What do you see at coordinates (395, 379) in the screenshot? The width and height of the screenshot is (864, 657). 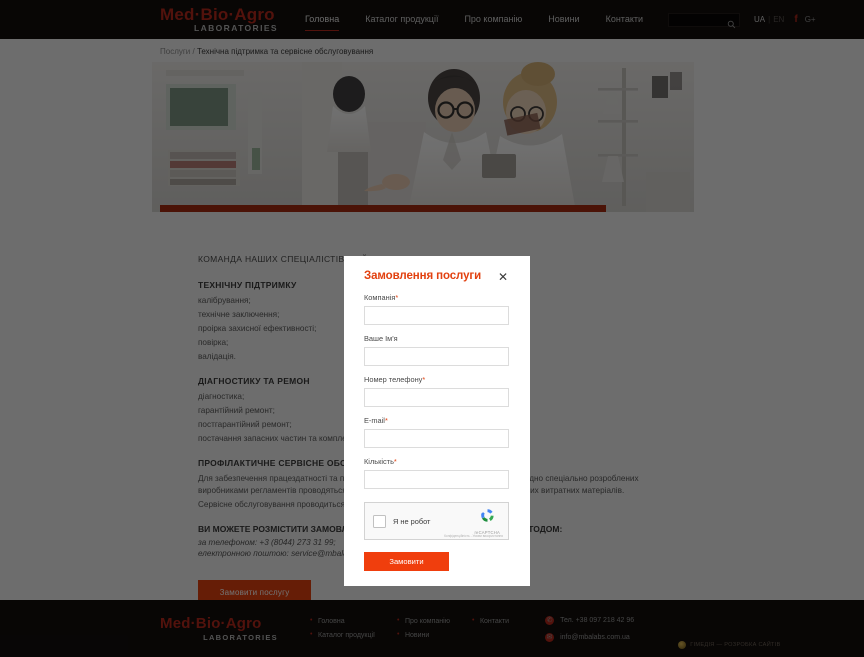 I see `label-phone: Номер телефону*` at bounding box center [395, 379].